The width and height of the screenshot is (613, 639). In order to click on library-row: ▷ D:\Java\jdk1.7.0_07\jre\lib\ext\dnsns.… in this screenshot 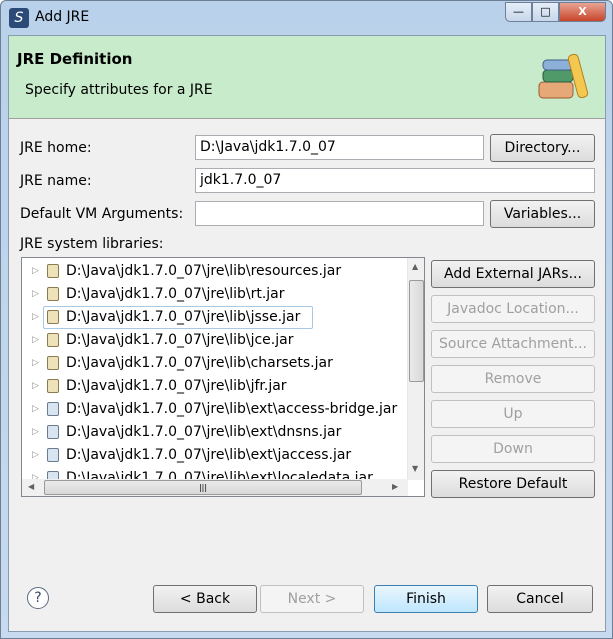, I will do `click(215, 432)`.